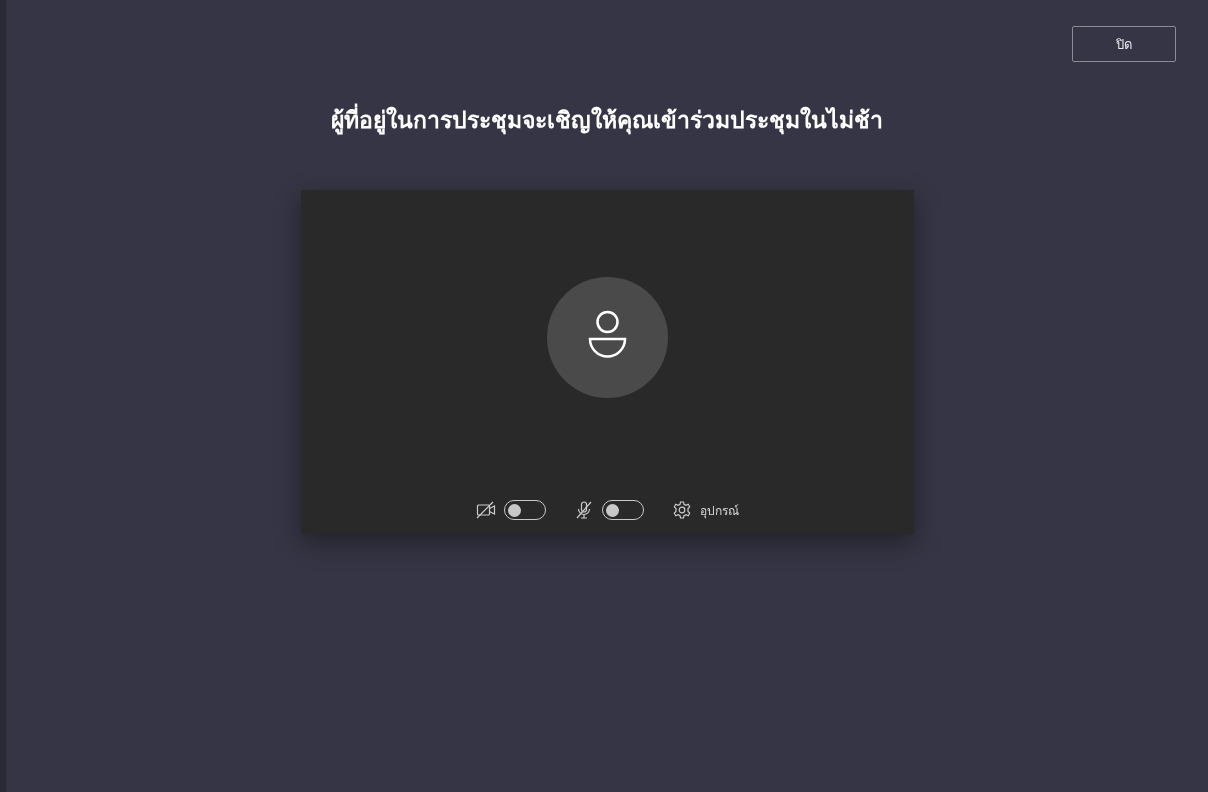  I want to click on devices-link: อุปกรณ์, so click(719, 510).